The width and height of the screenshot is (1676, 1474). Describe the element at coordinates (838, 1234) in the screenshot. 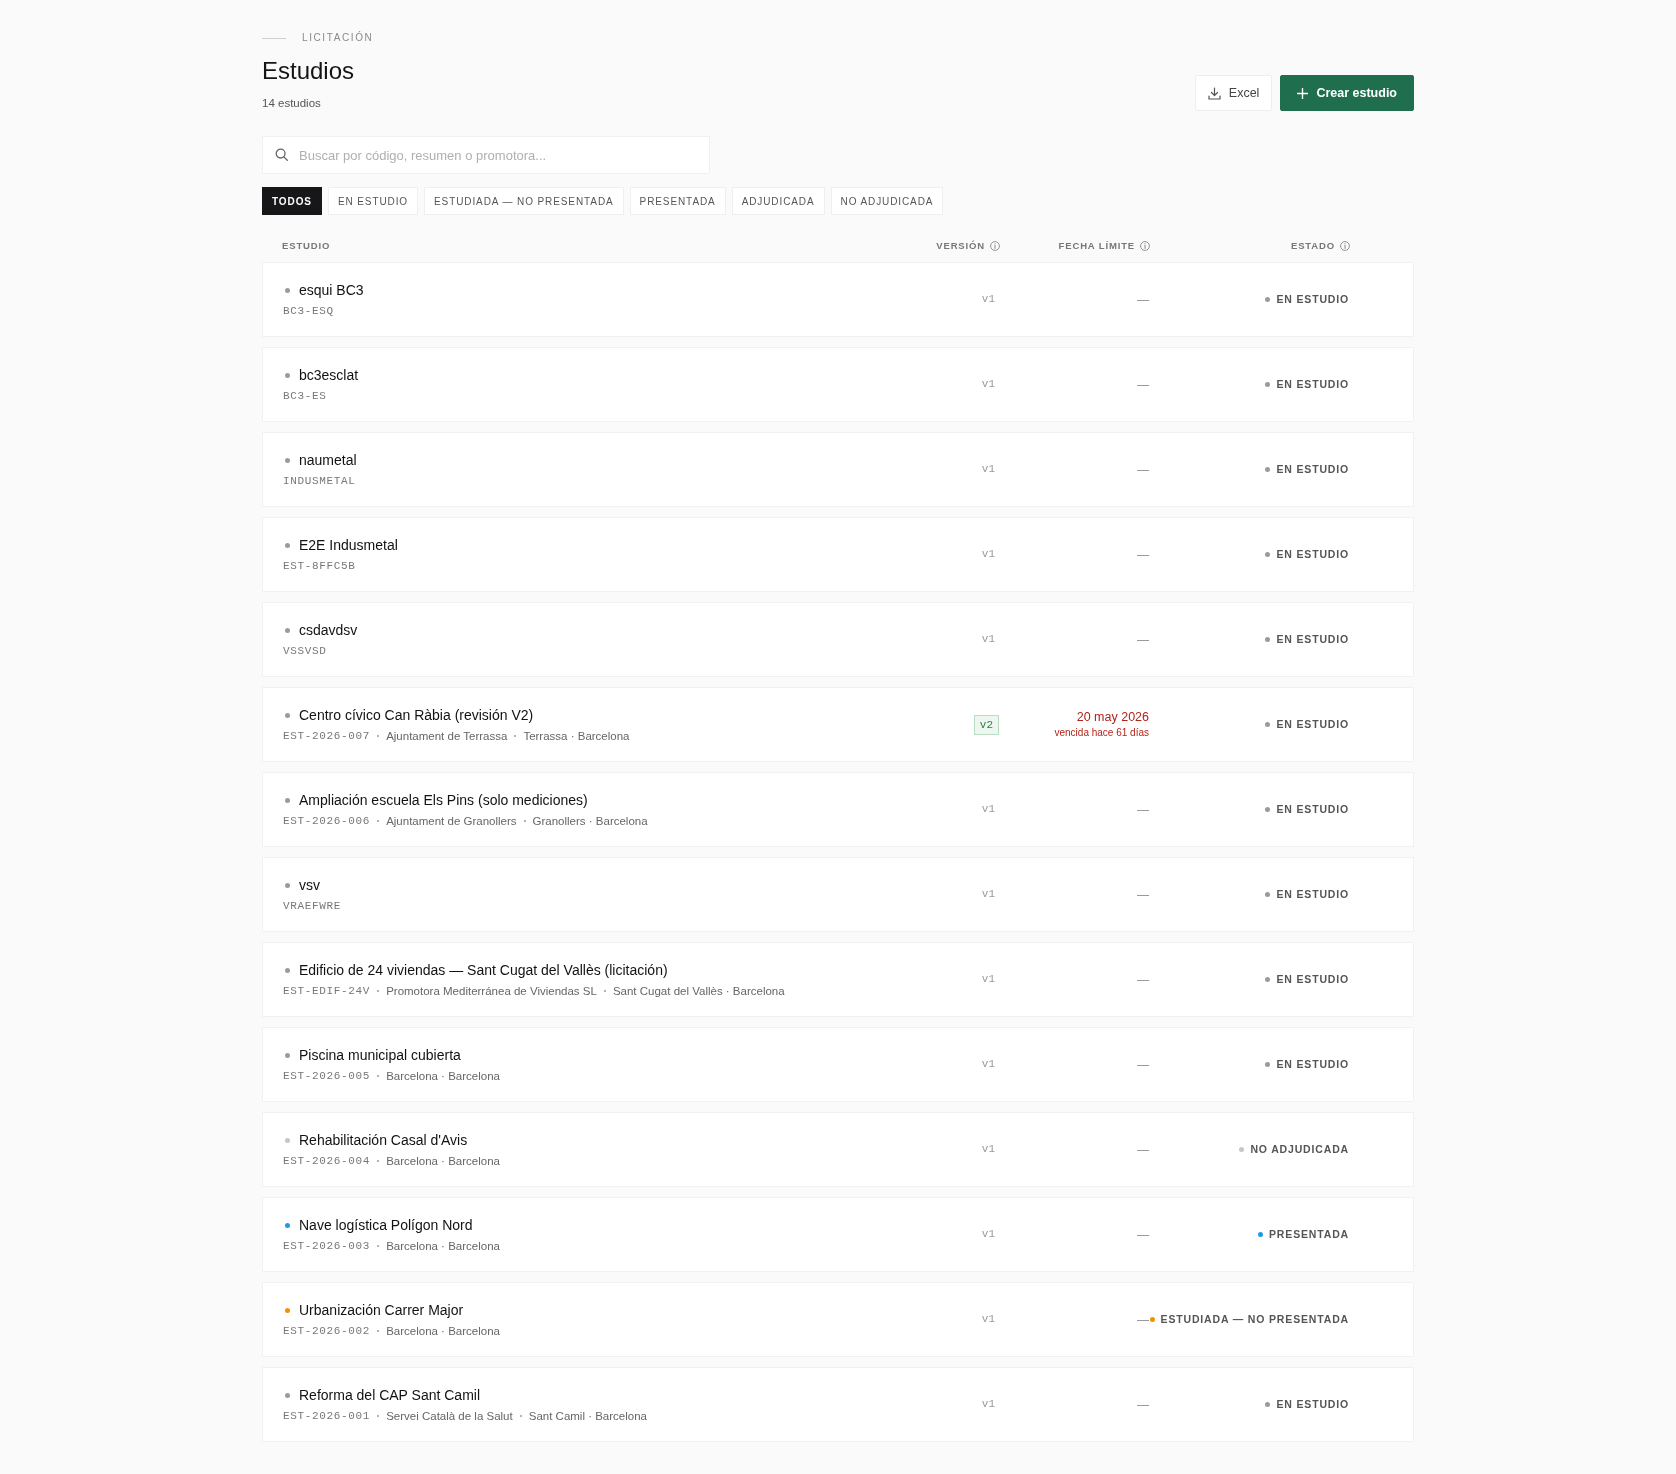

I see `study-row: Nave logística Polígon Nord EST-2026-003 Barcelona · Barcelona v1 — PRESENTADA` at that location.